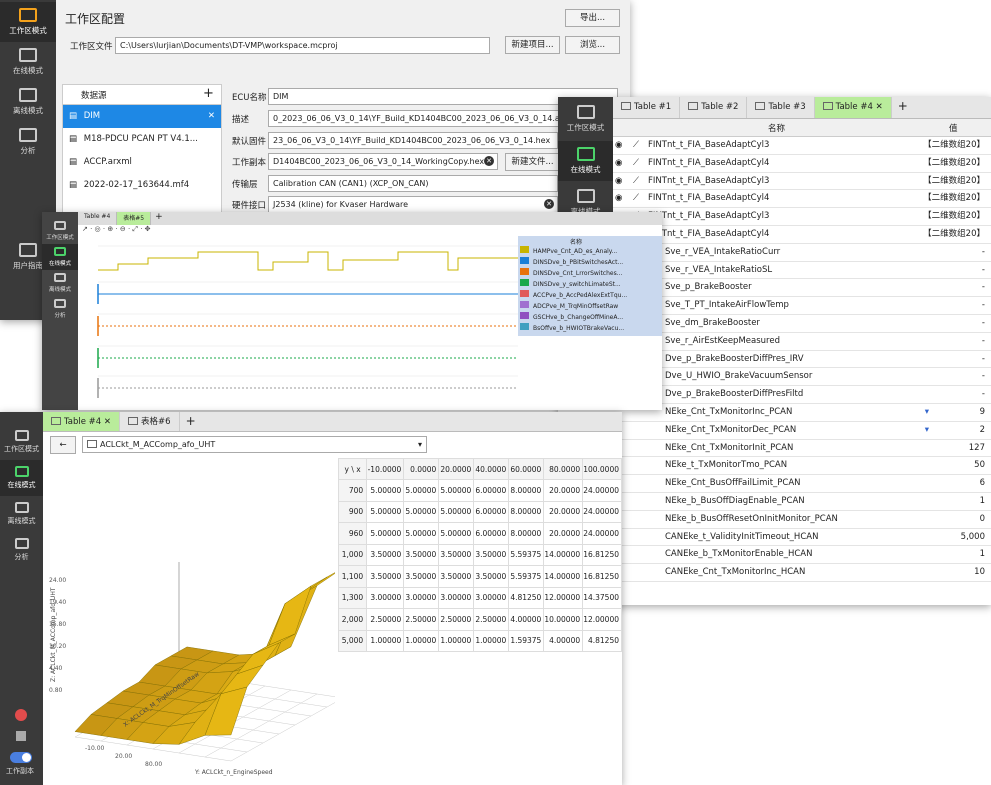  What do you see at coordinates (421, 469) in the screenshot?
I see `x-axis-cell: 0.0000` at bounding box center [421, 469].